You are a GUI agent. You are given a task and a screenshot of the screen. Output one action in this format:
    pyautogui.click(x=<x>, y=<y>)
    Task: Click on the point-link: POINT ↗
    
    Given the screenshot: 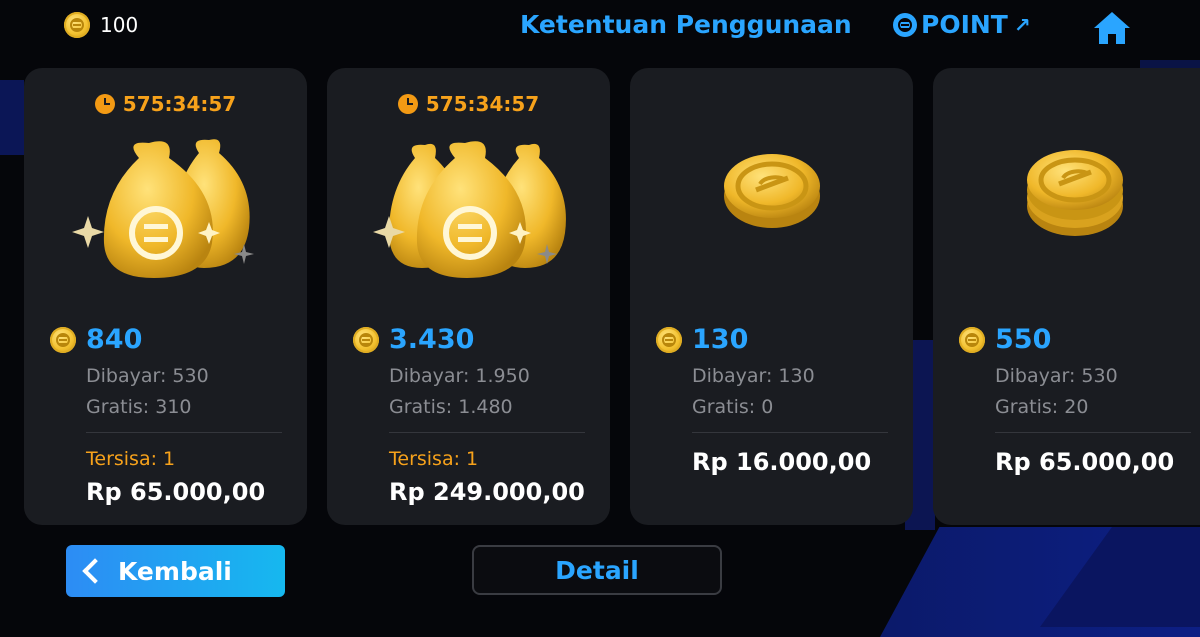 What is the action you would take?
    pyautogui.click(x=962, y=24)
    